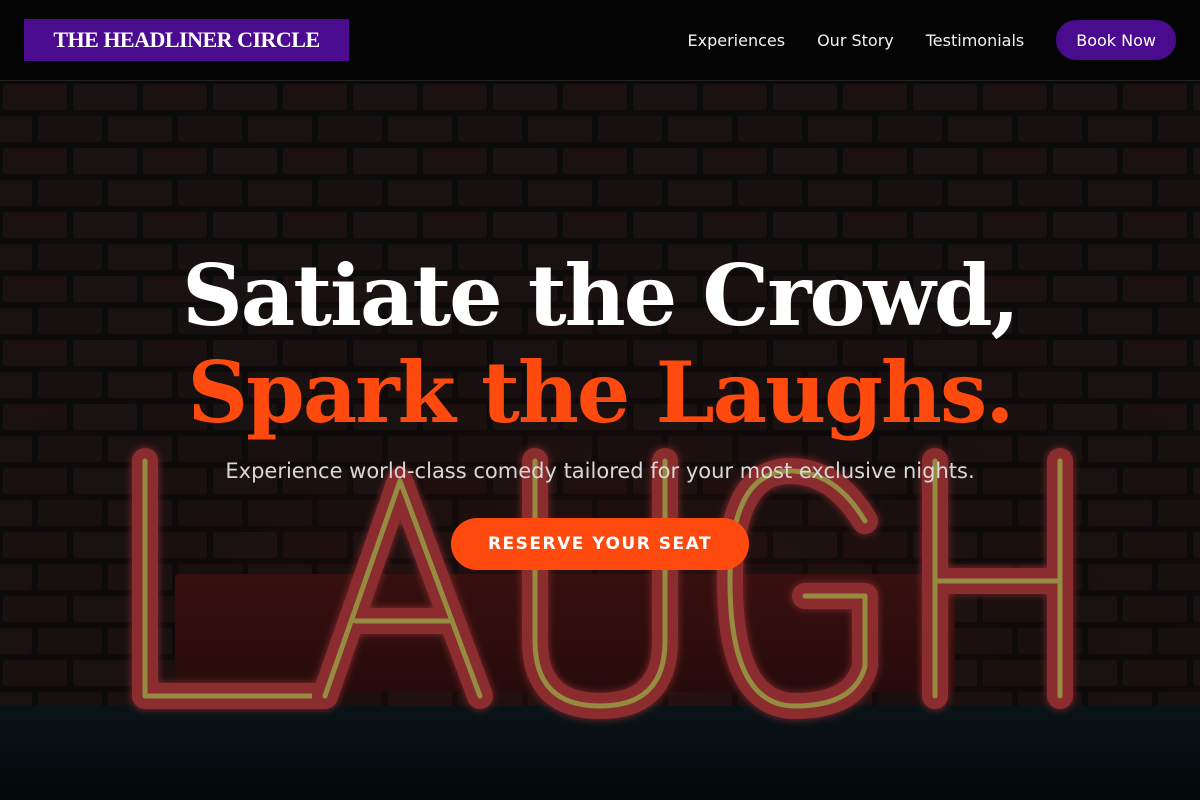 The image size is (1200, 800). Describe the element at coordinates (737, 40) in the screenshot. I see `nav-link-experiences: Experiences` at that location.